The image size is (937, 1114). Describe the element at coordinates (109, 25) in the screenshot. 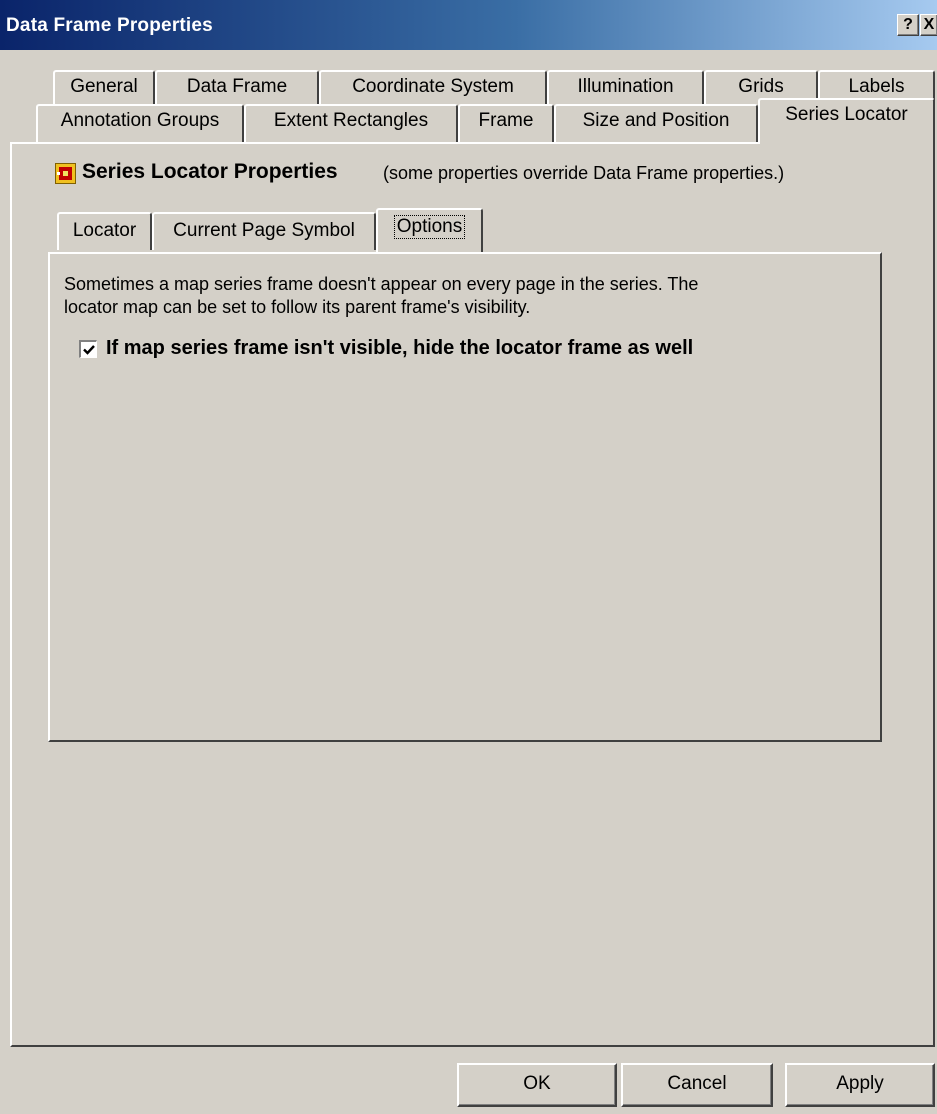

I see `window-title: Data Frame Properties` at that location.